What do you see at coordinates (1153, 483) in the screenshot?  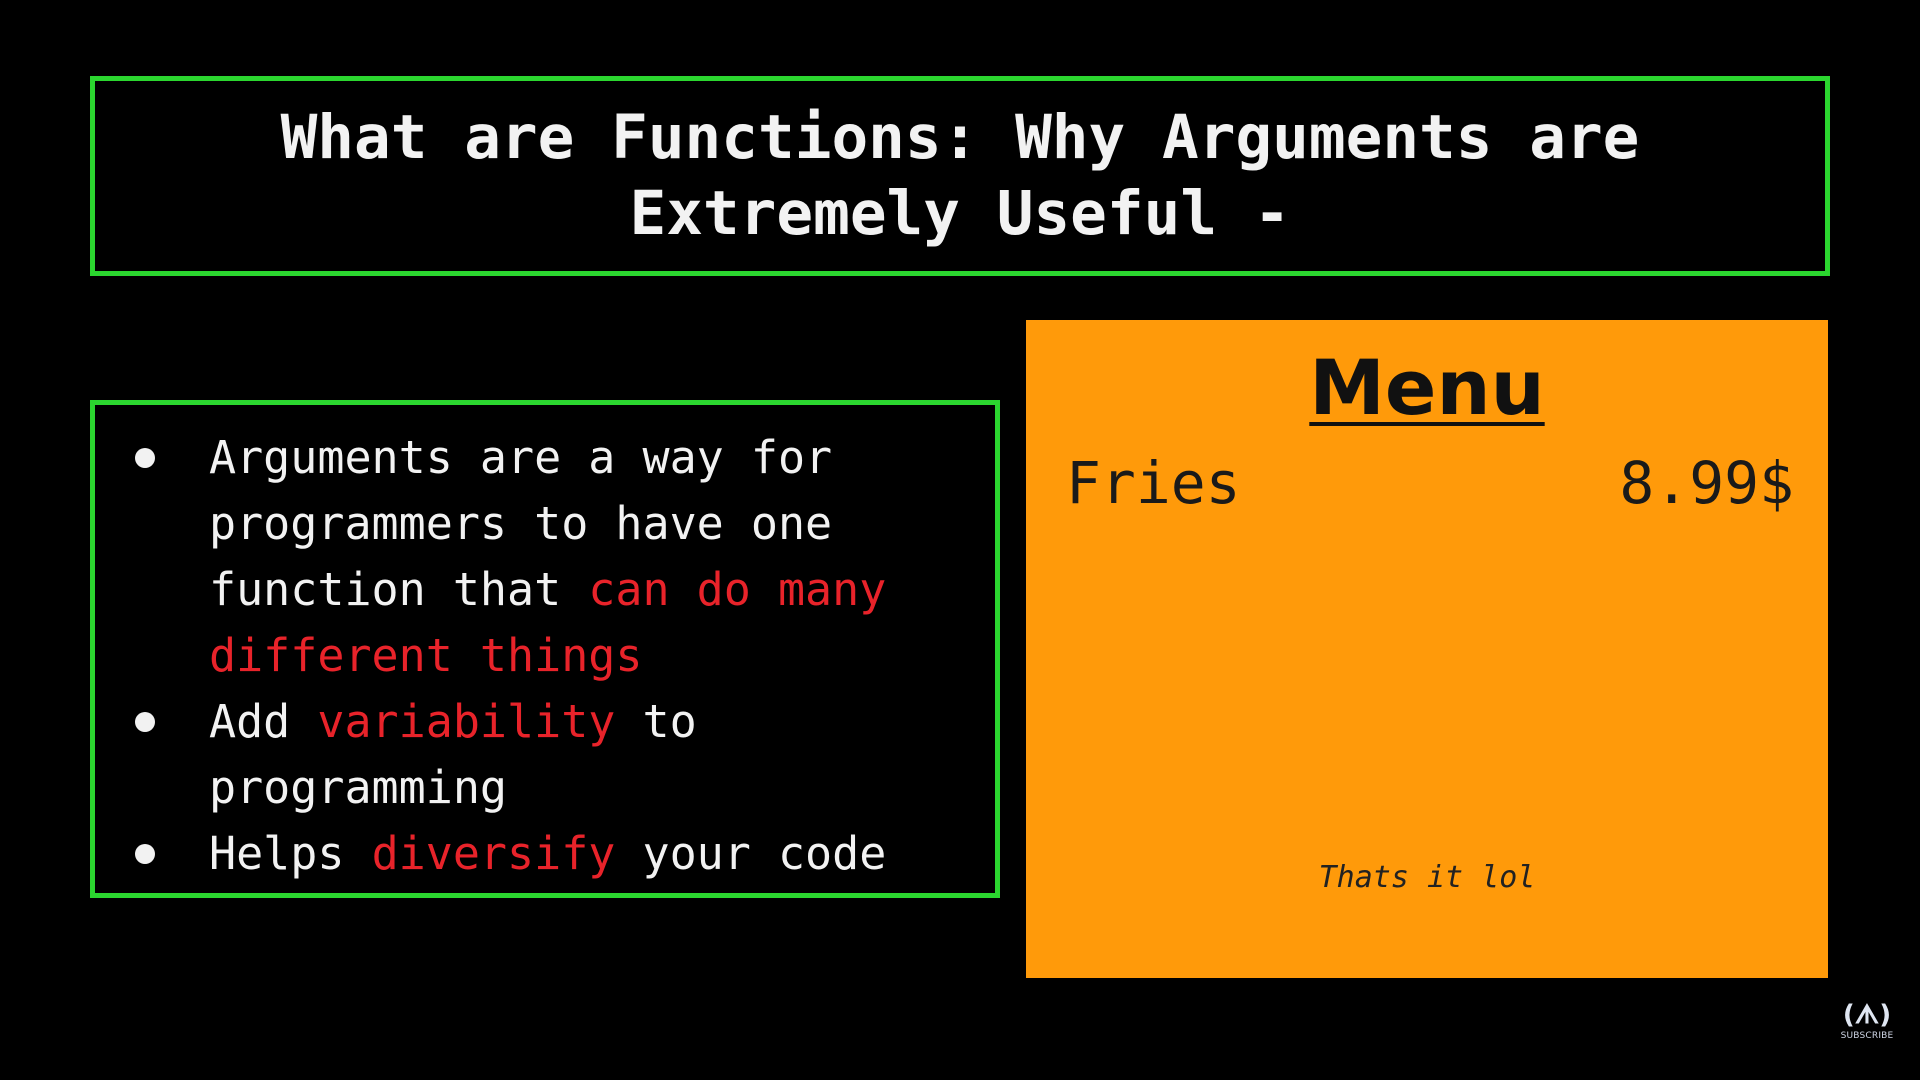 I see `menu-item-name: Fries` at bounding box center [1153, 483].